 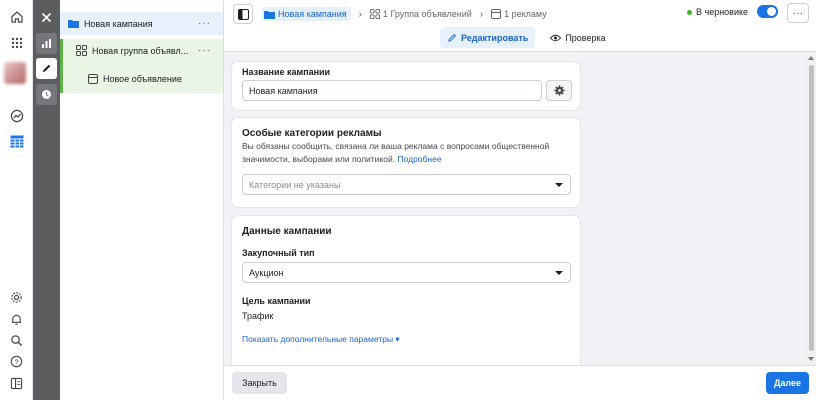 I want to click on help-icon: ?, so click(x=16, y=361).